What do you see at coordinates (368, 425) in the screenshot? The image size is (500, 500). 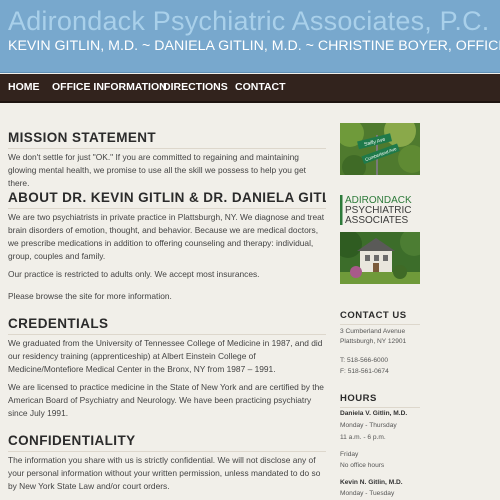 I see `hours-doctor-1-days: Monday - Thursday` at bounding box center [368, 425].